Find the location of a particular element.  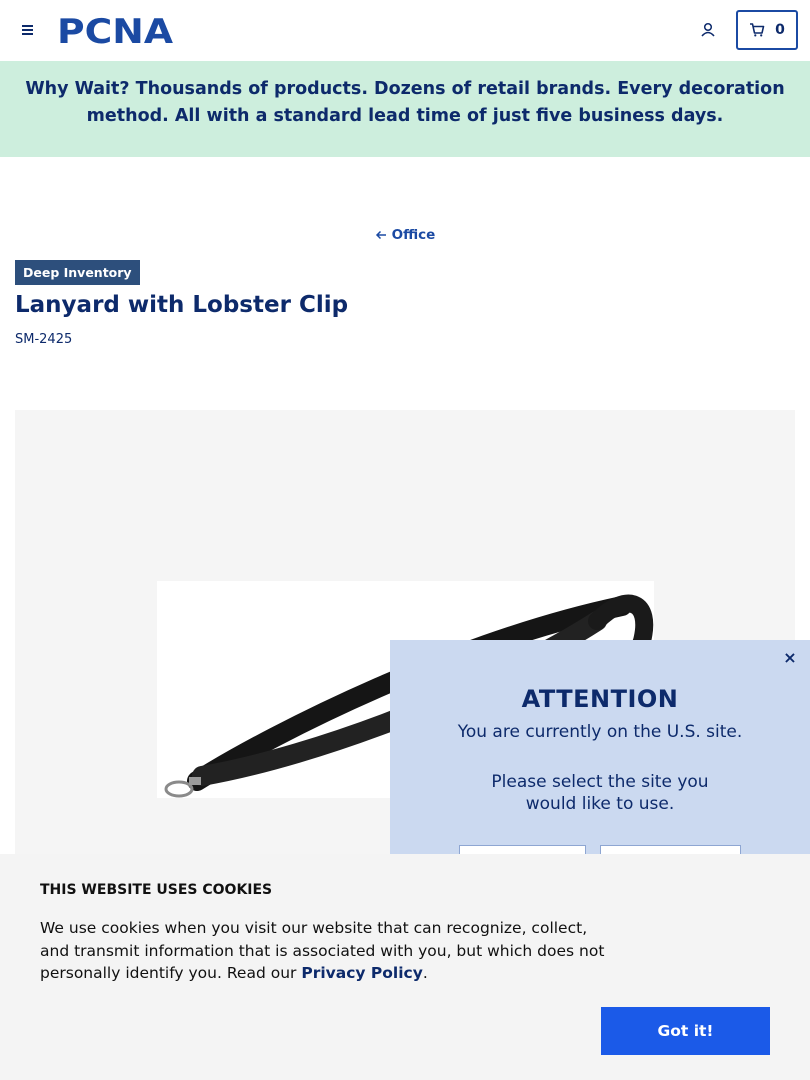

modal-current-site-text: You are currently on the U.S. site. is located at coordinates (600, 732).